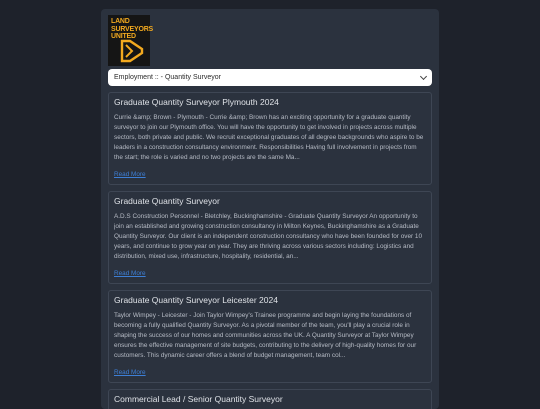 The image size is (540, 409). I want to click on job-title: Graduate Quantity Surveyor Plymouth 2024, so click(270, 102).